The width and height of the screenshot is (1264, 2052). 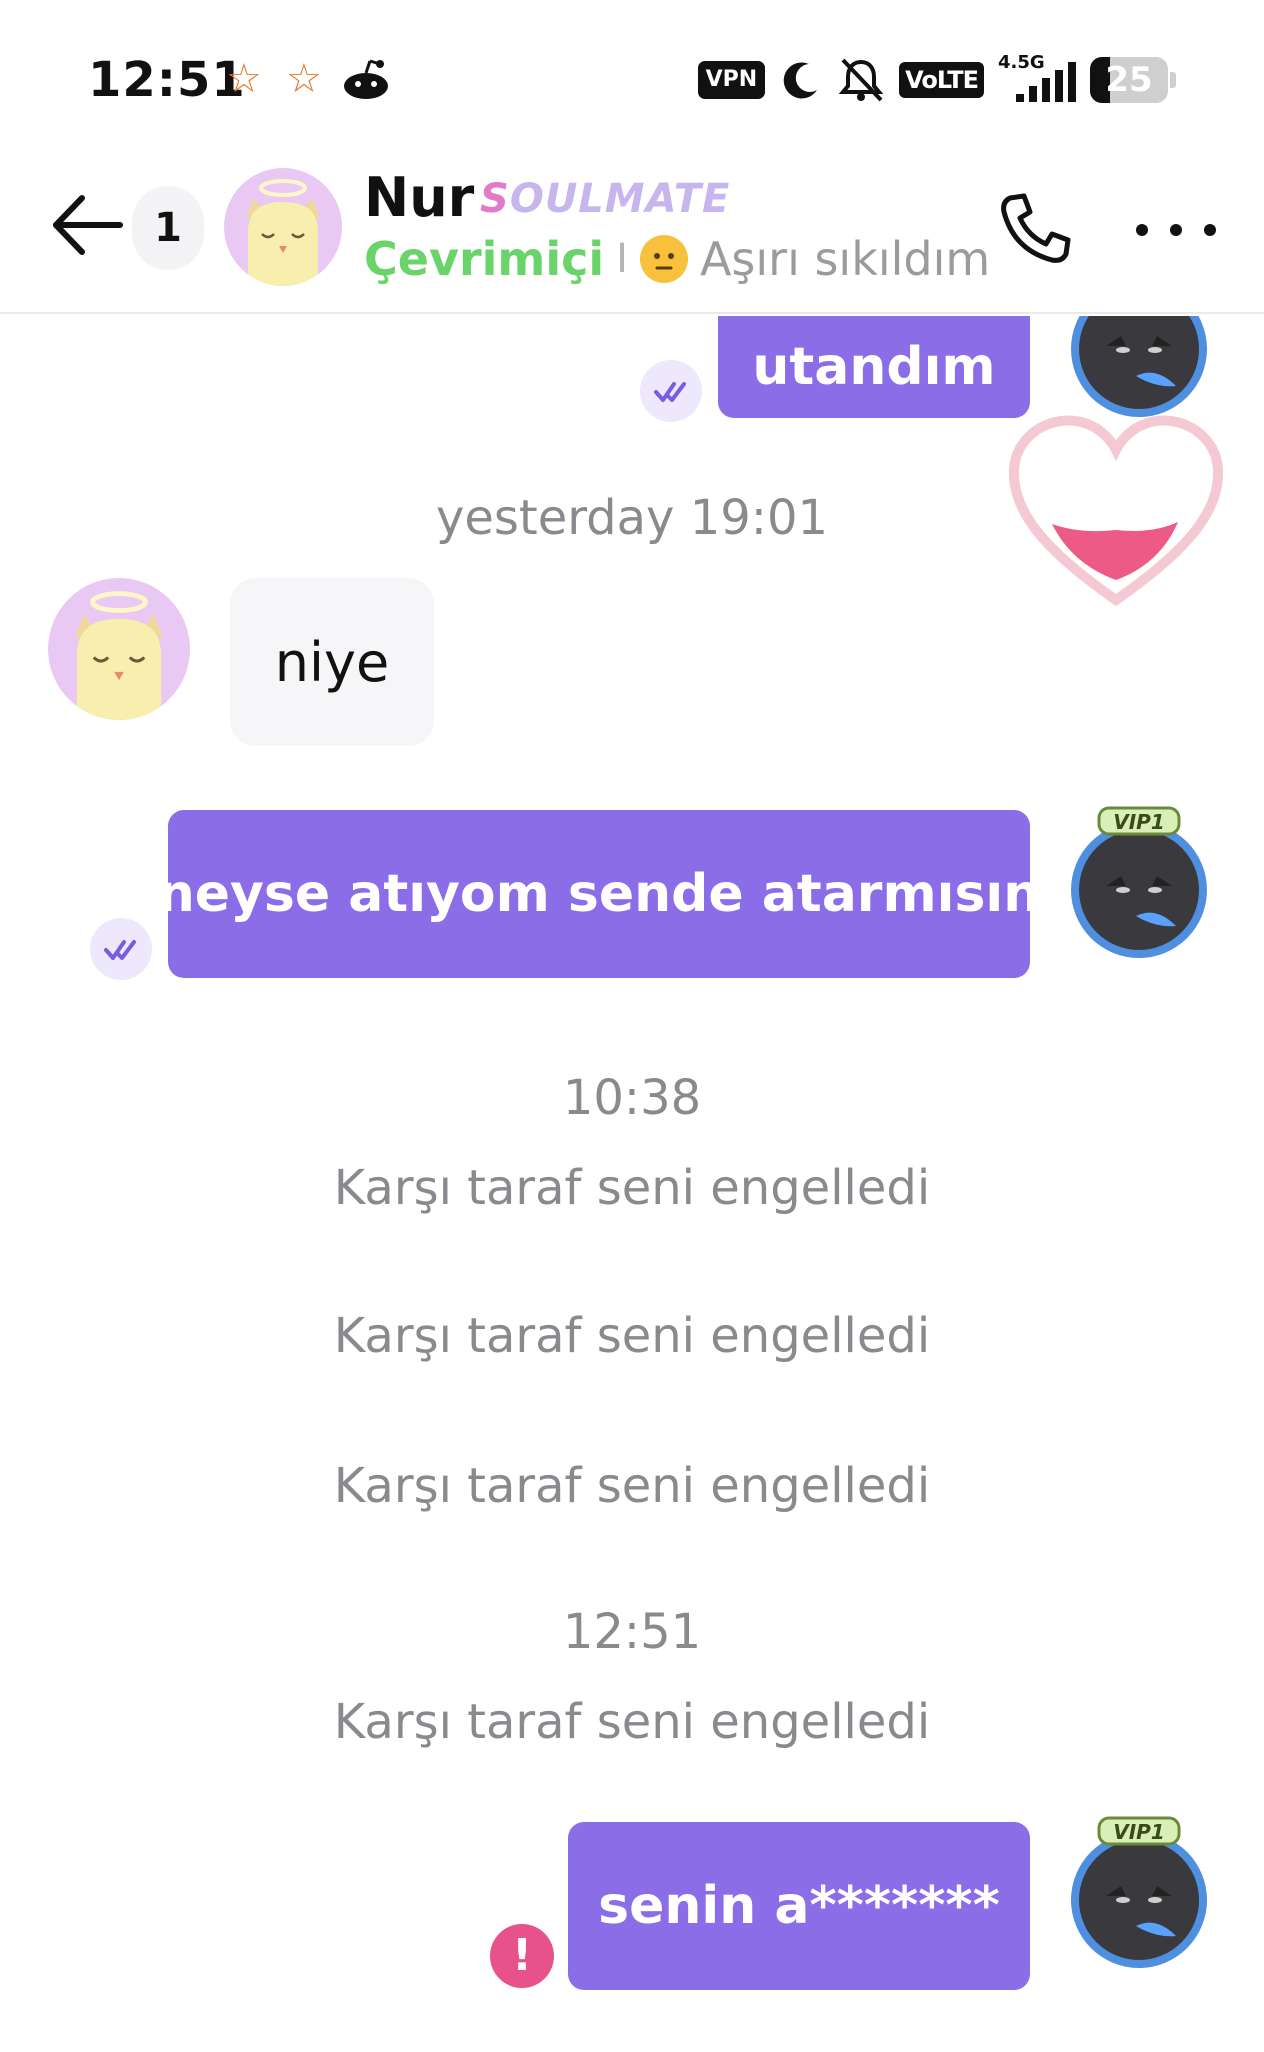 What do you see at coordinates (632, 518) in the screenshot?
I see `timestamp: yesterday 19:01` at bounding box center [632, 518].